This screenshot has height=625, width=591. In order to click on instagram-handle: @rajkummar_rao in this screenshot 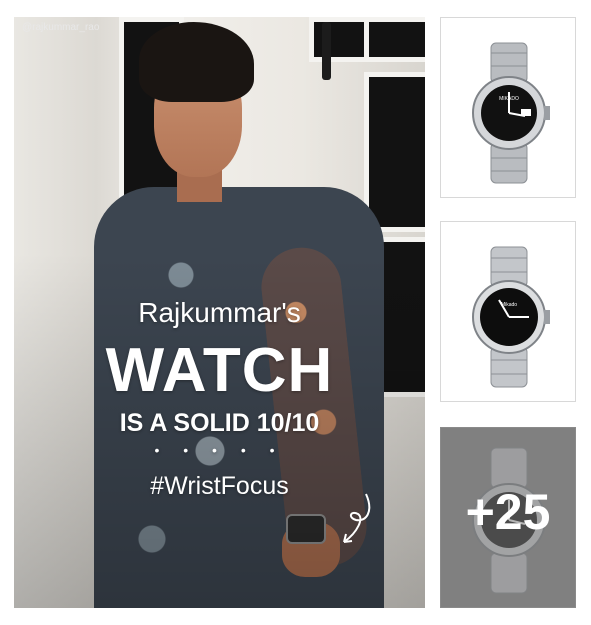, I will do `click(61, 27)`.